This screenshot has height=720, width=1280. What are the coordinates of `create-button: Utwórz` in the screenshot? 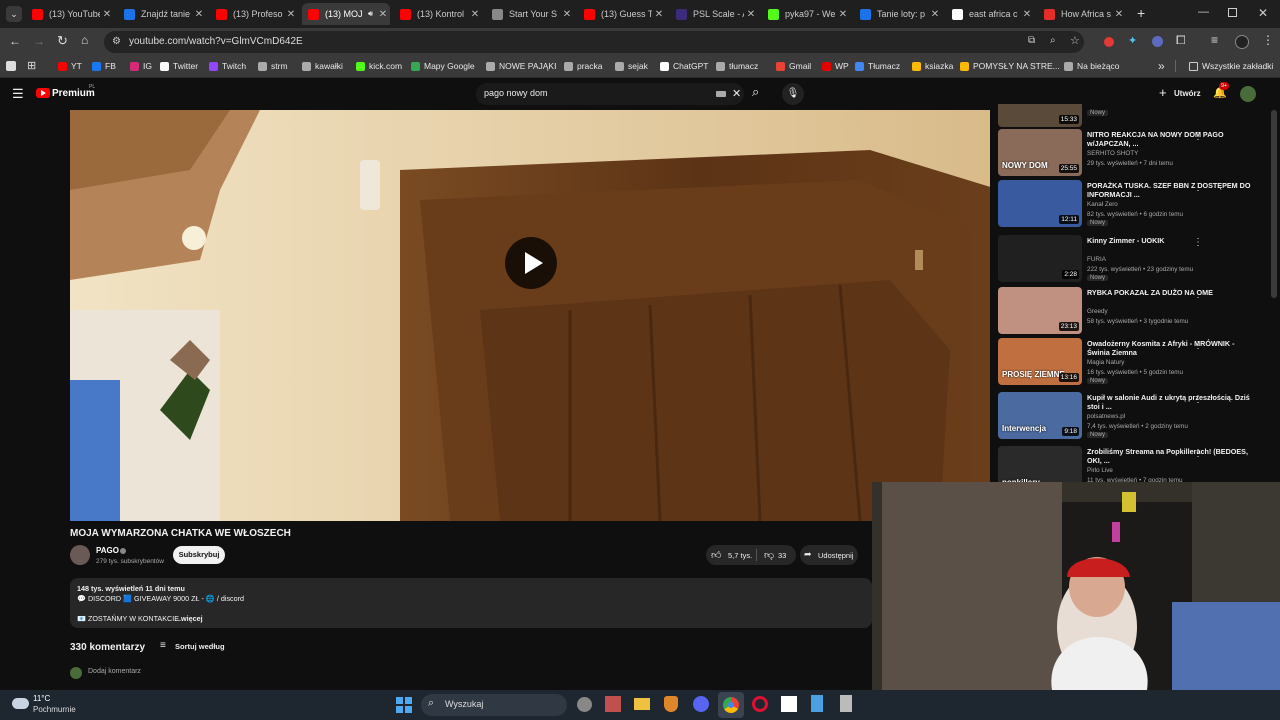 It's located at (1187, 93).